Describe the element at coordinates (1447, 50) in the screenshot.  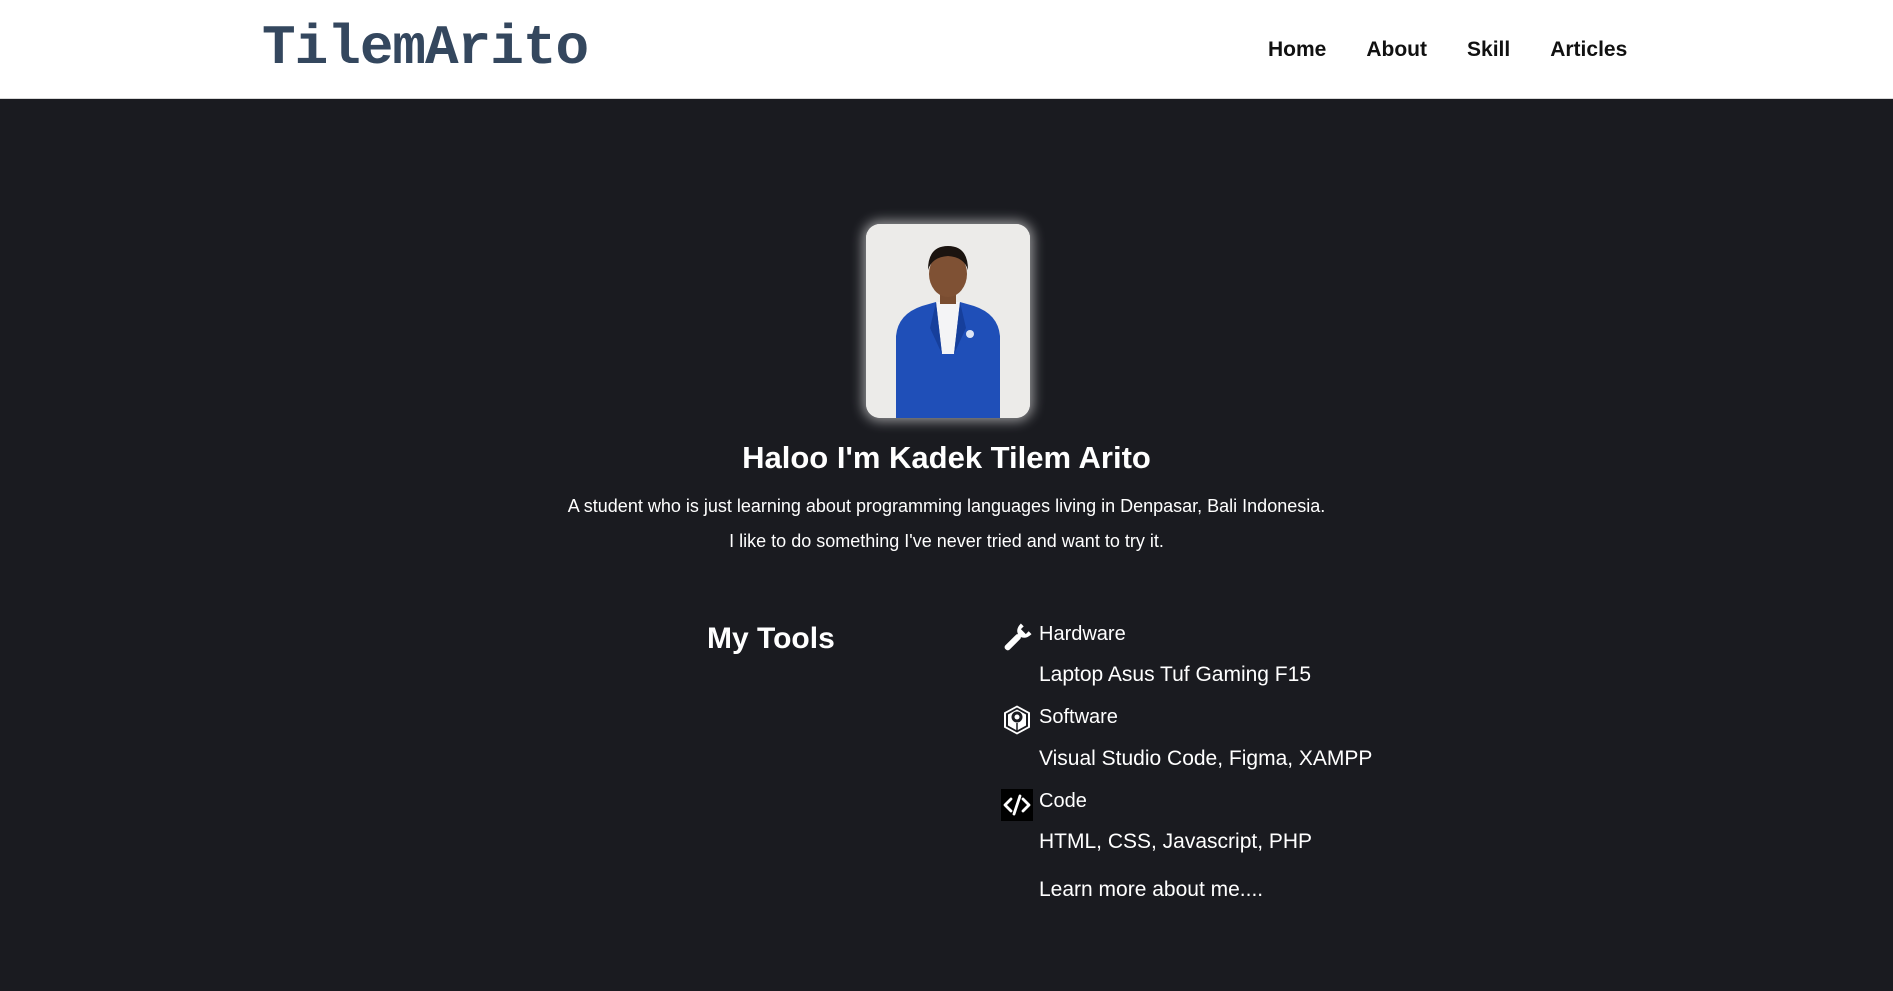
I see `nav-menu: Home About Skill Articles` at that location.